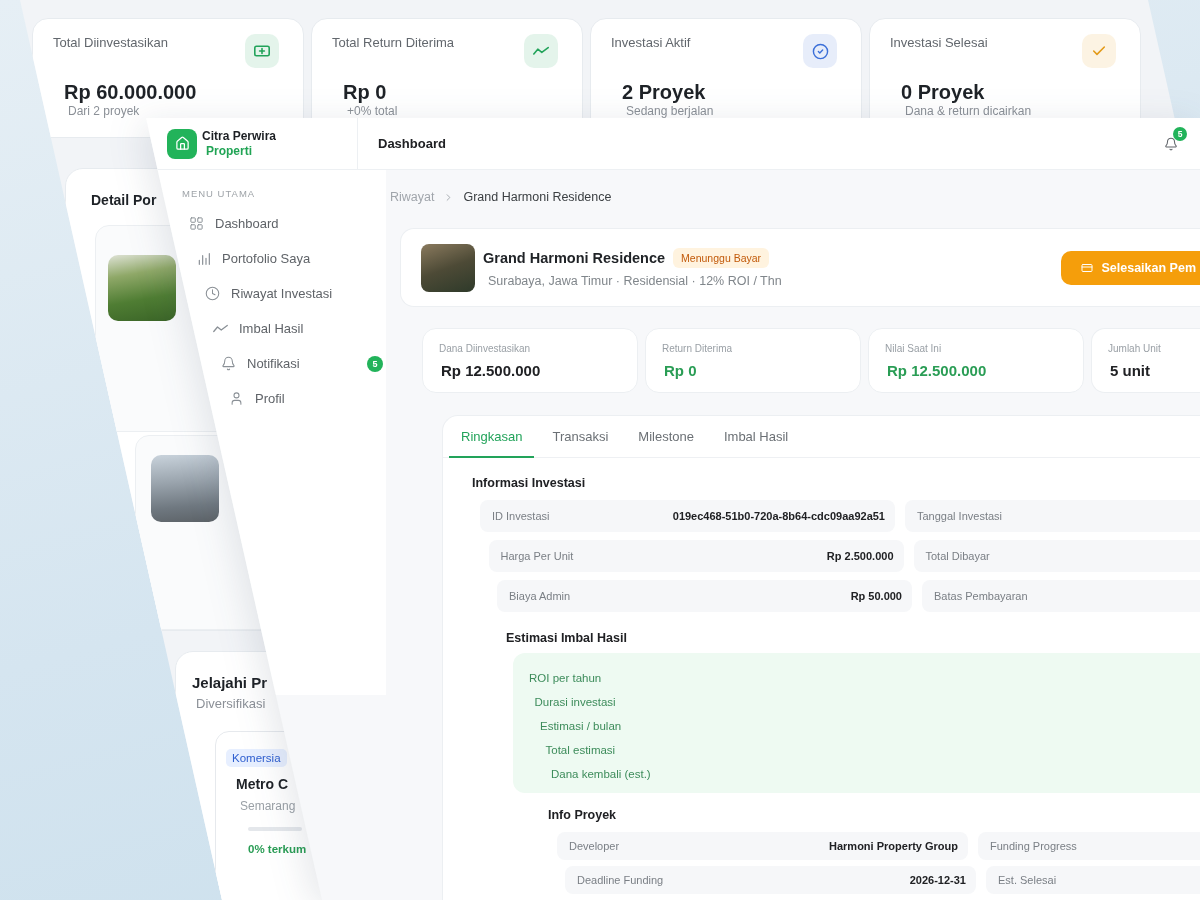  I want to click on project-name: Metro C, so click(262, 784).